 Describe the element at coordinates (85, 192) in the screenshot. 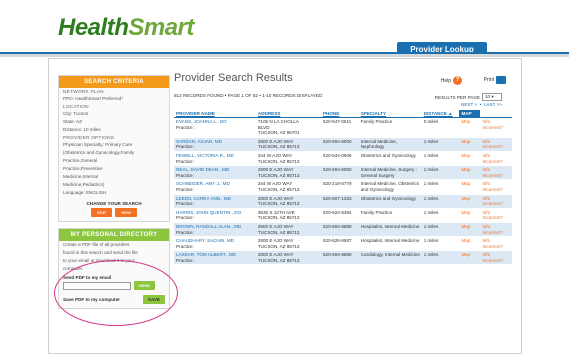

I see `option-language: Language: ENGLISH` at that location.